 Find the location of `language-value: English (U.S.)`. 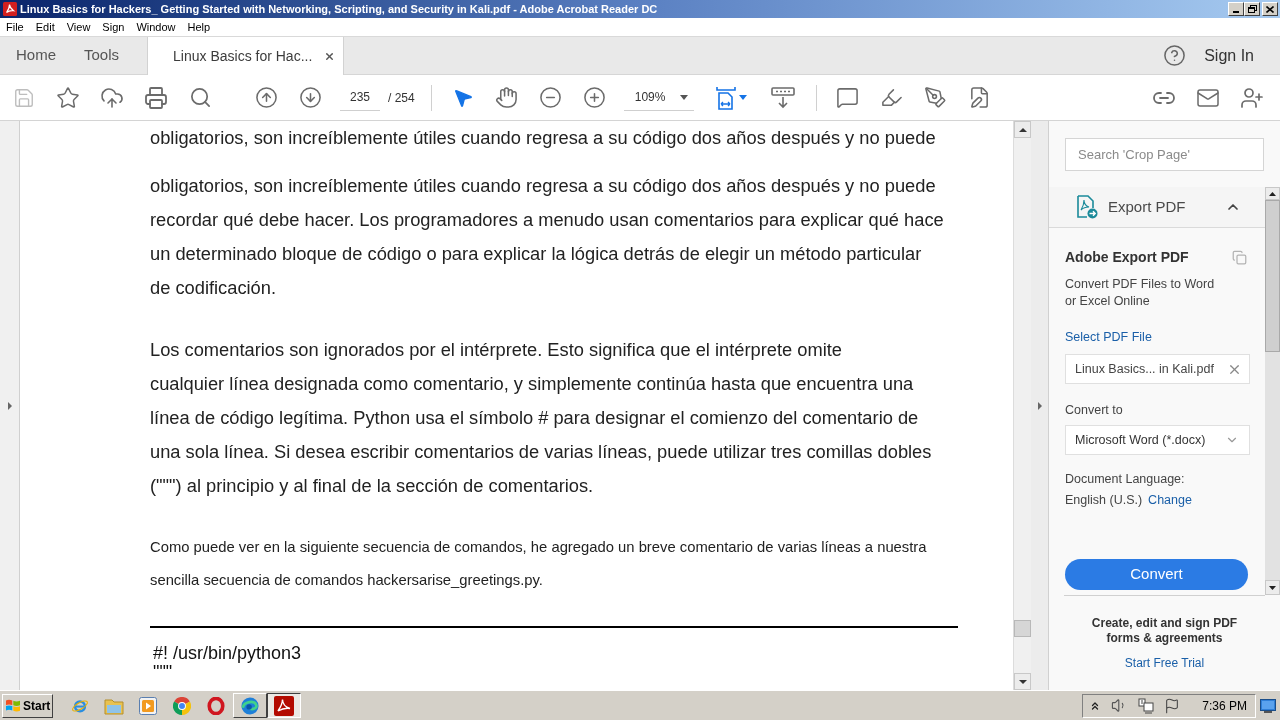

language-value: English (U.S.) is located at coordinates (1104, 500).